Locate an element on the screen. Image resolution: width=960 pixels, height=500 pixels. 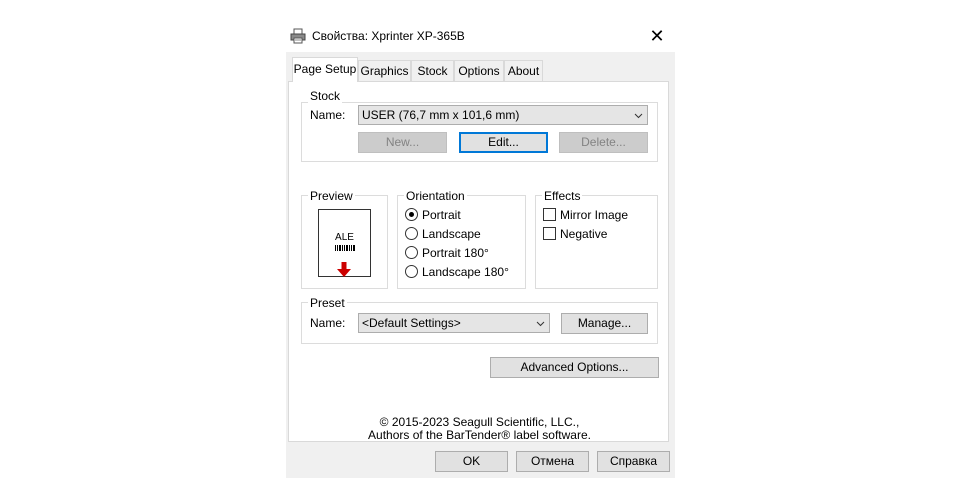
preset-legend: Preset is located at coordinates (327, 303).